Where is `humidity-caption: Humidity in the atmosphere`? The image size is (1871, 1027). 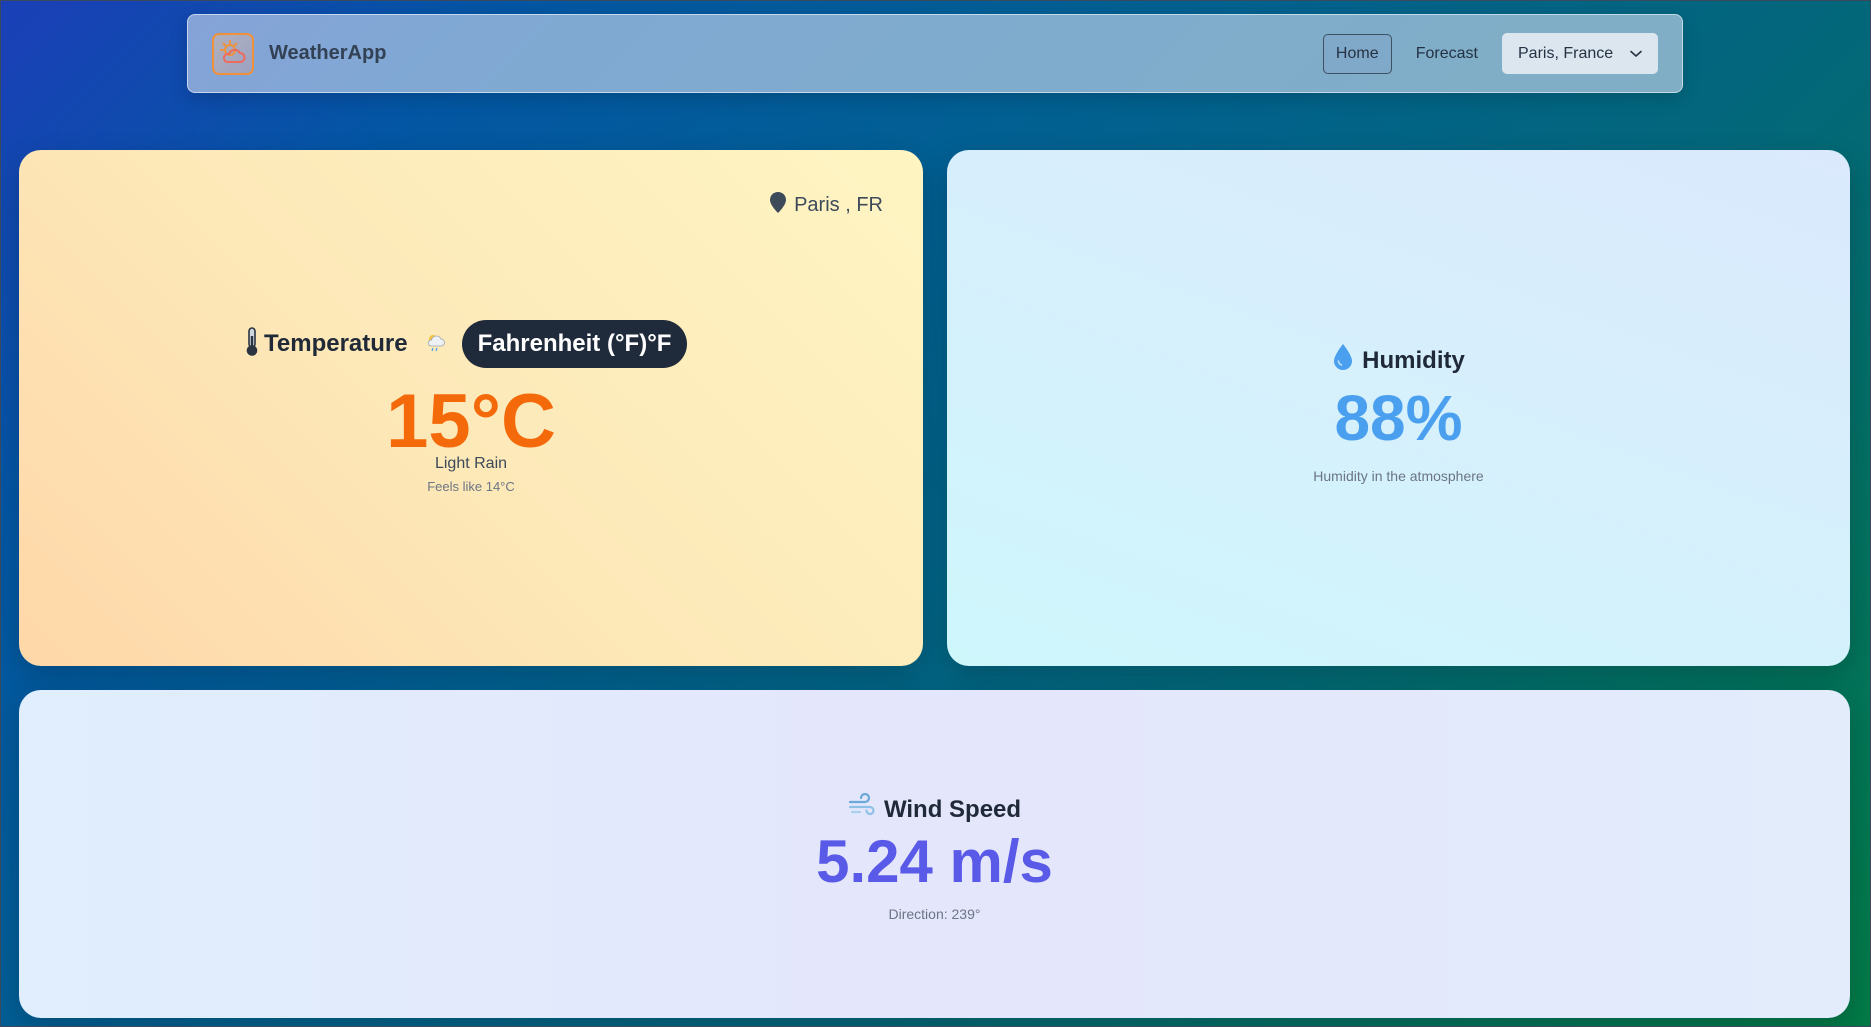 humidity-caption: Humidity in the atmosphere is located at coordinates (1398, 476).